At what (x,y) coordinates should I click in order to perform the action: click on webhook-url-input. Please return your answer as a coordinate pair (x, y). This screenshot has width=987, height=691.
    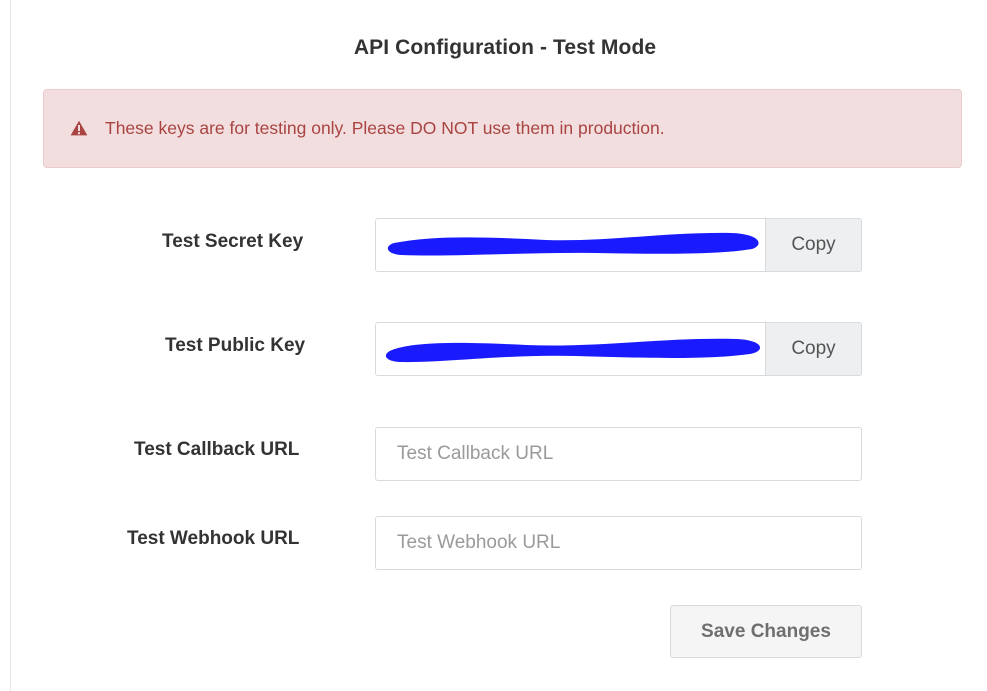
    Looking at the image, I should click on (618, 543).